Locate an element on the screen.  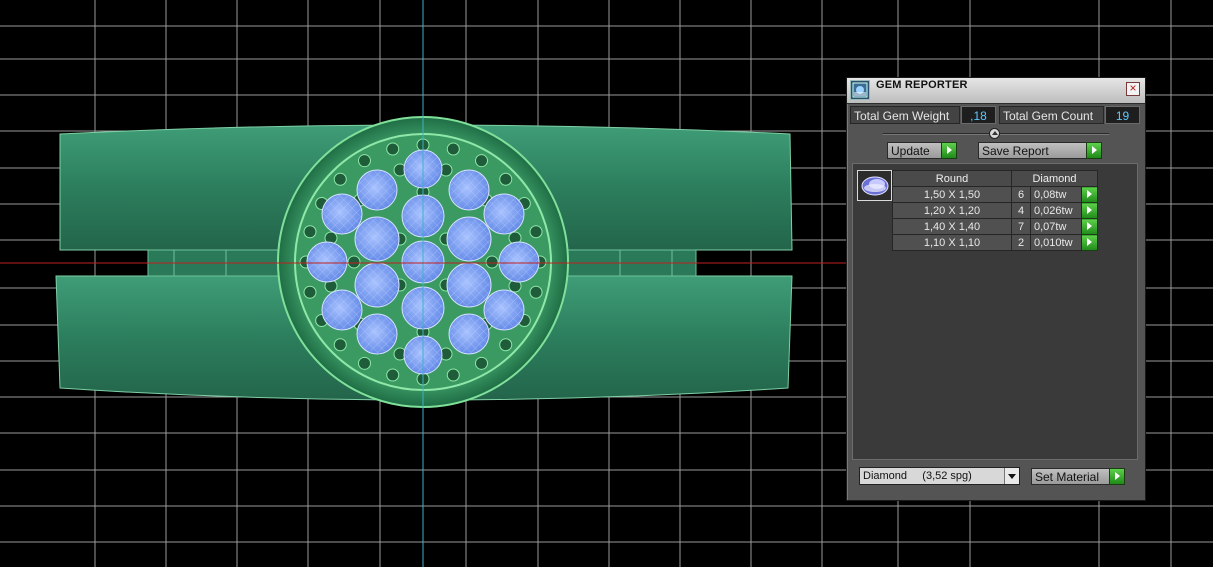
set-material-button: Set Material is located at coordinates (1078, 476).